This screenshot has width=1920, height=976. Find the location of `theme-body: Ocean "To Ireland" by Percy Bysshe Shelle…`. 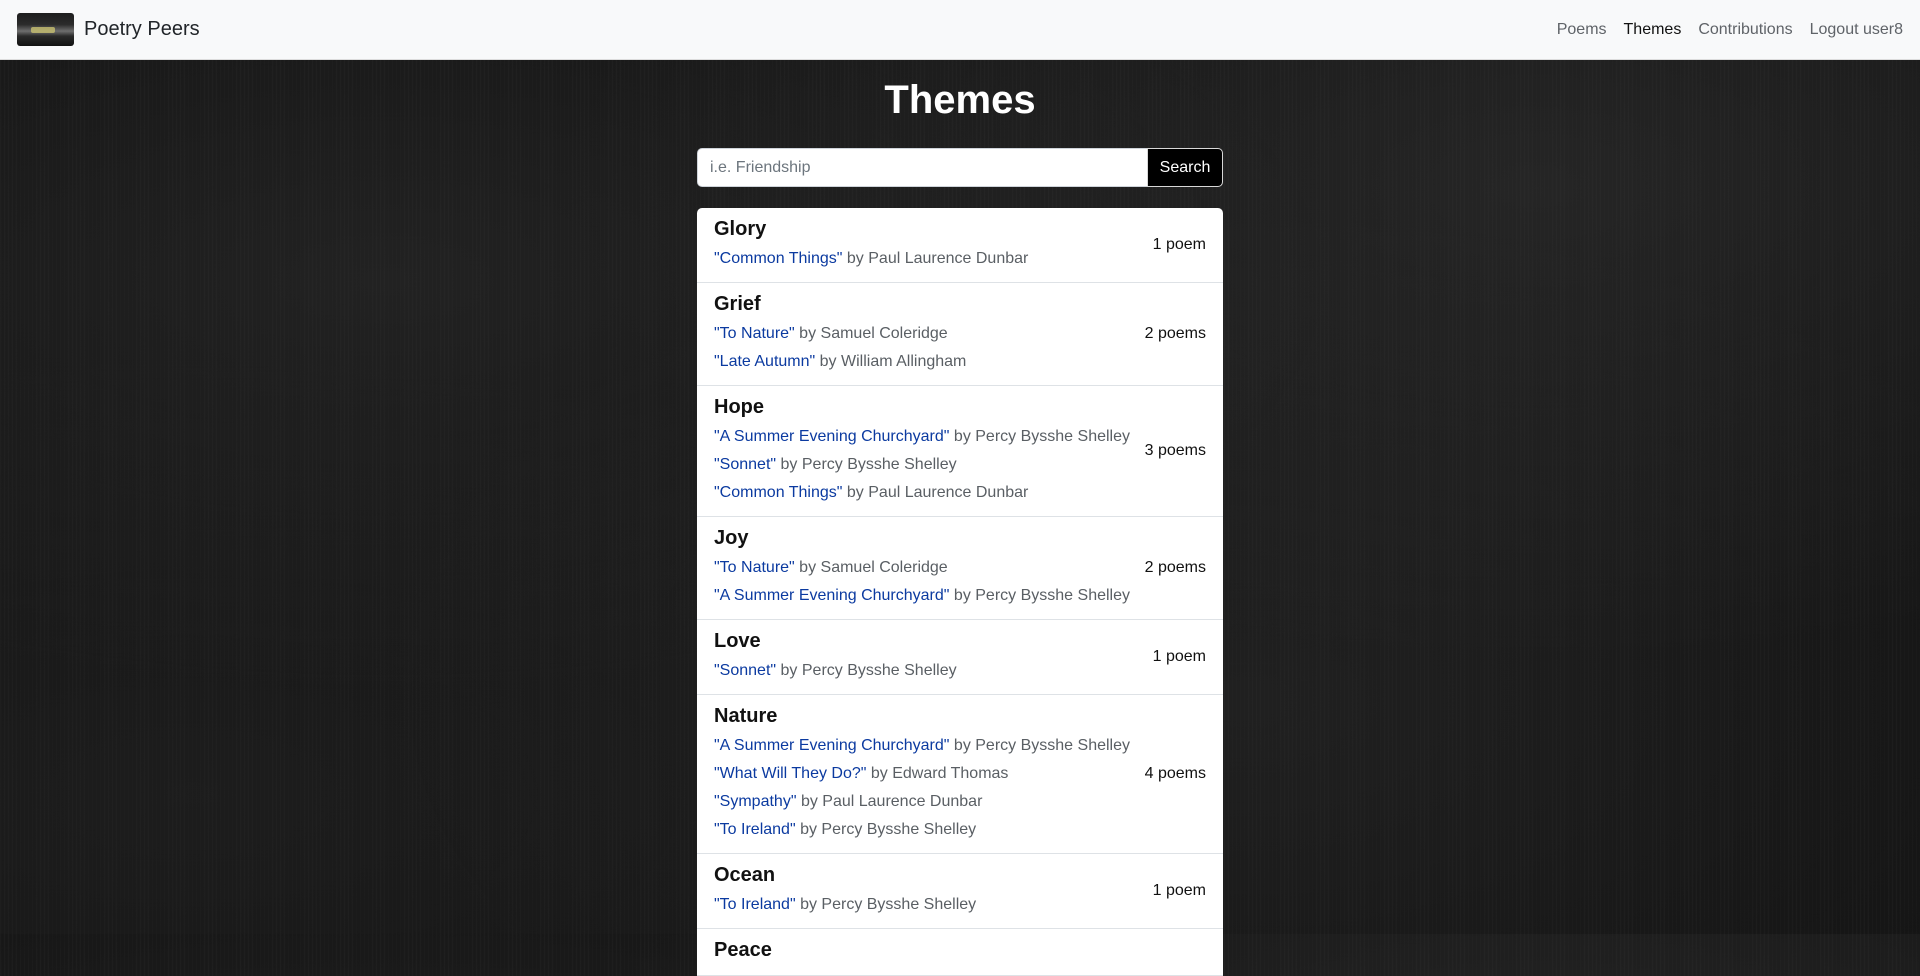

theme-body: Ocean "To Ireland" by Percy Bysshe Shelle… is located at coordinates (845, 891).